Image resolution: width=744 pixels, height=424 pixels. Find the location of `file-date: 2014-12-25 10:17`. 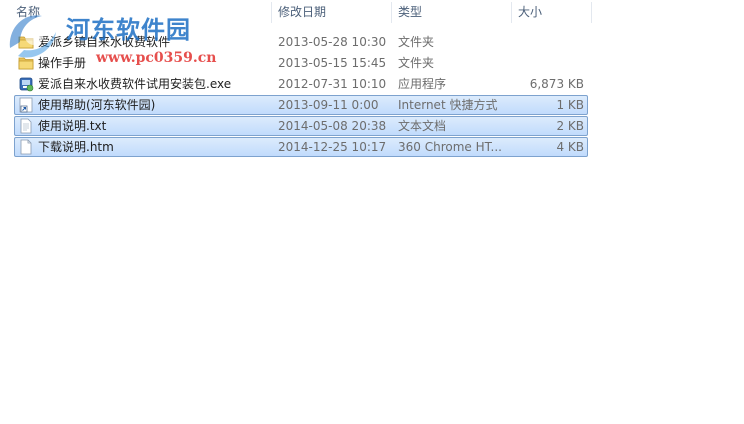

file-date: 2014-12-25 10:17 is located at coordinates (332, 147).